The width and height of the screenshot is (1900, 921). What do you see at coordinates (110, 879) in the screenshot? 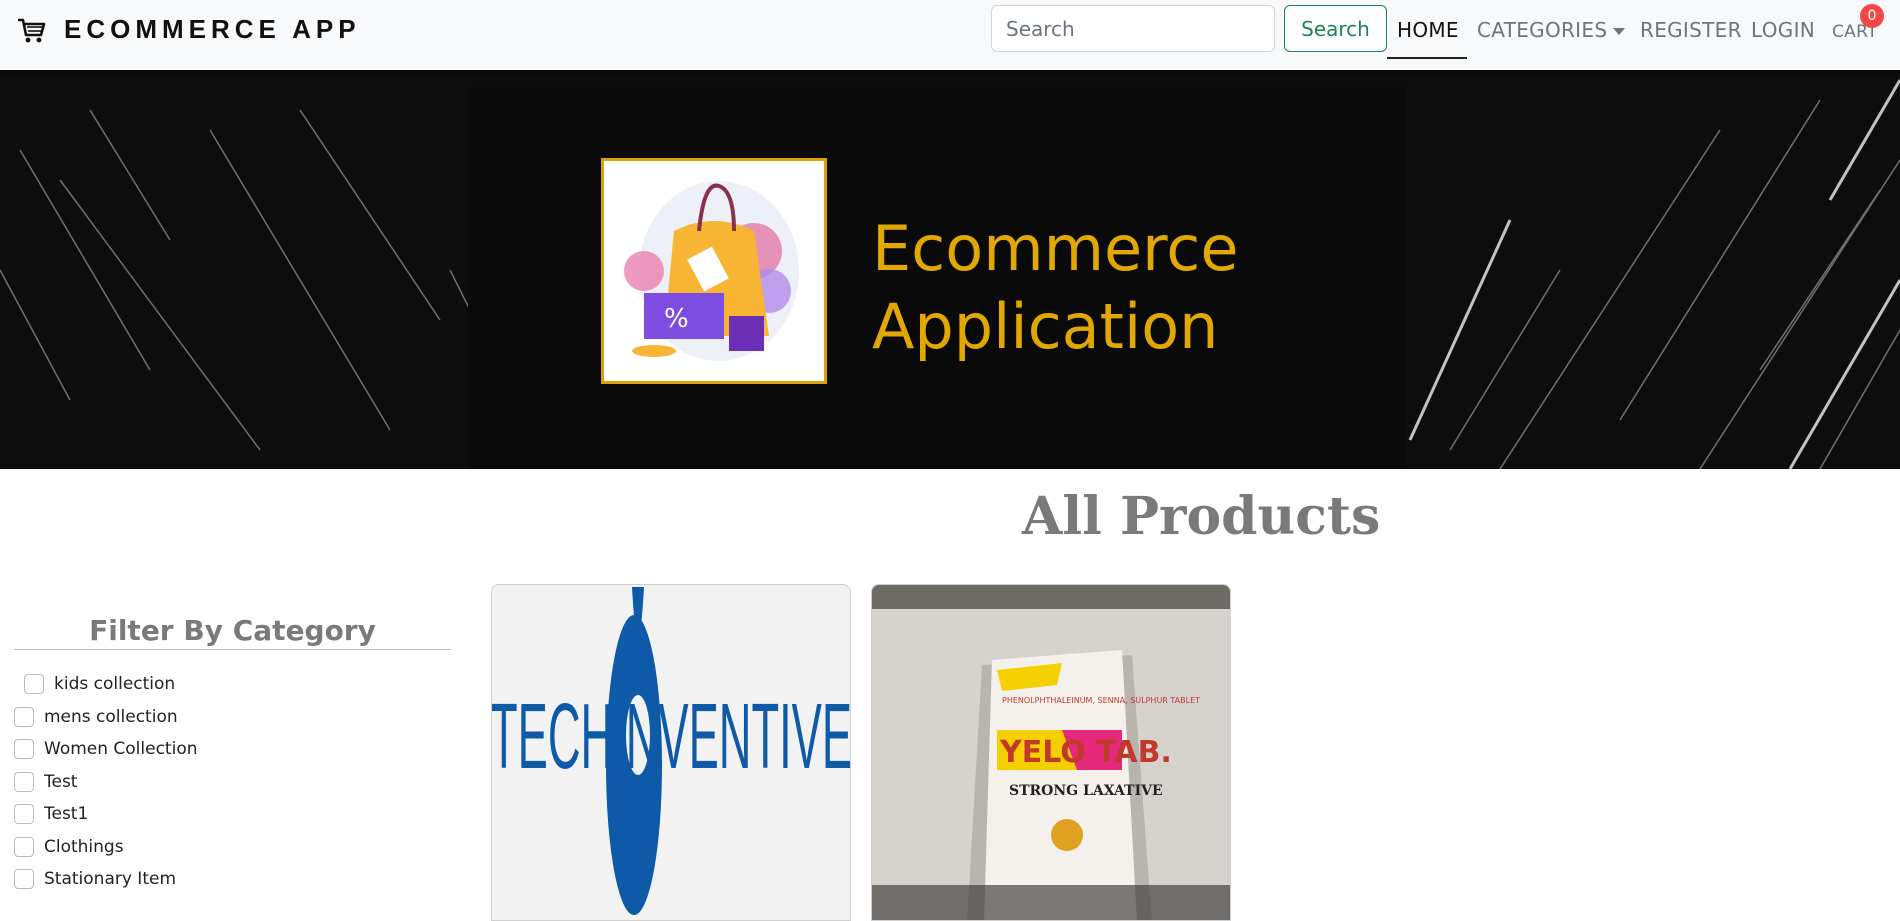
I see `category-label: Stationary Item` at bounding box center [110, 879].